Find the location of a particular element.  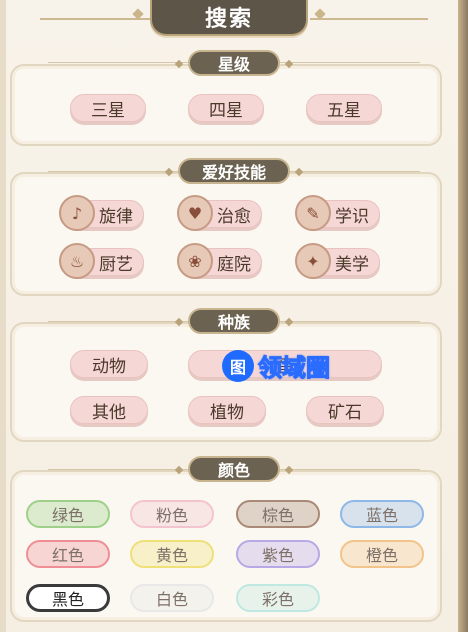

race-section-title: 种族 is located at coordinates (234, 321).